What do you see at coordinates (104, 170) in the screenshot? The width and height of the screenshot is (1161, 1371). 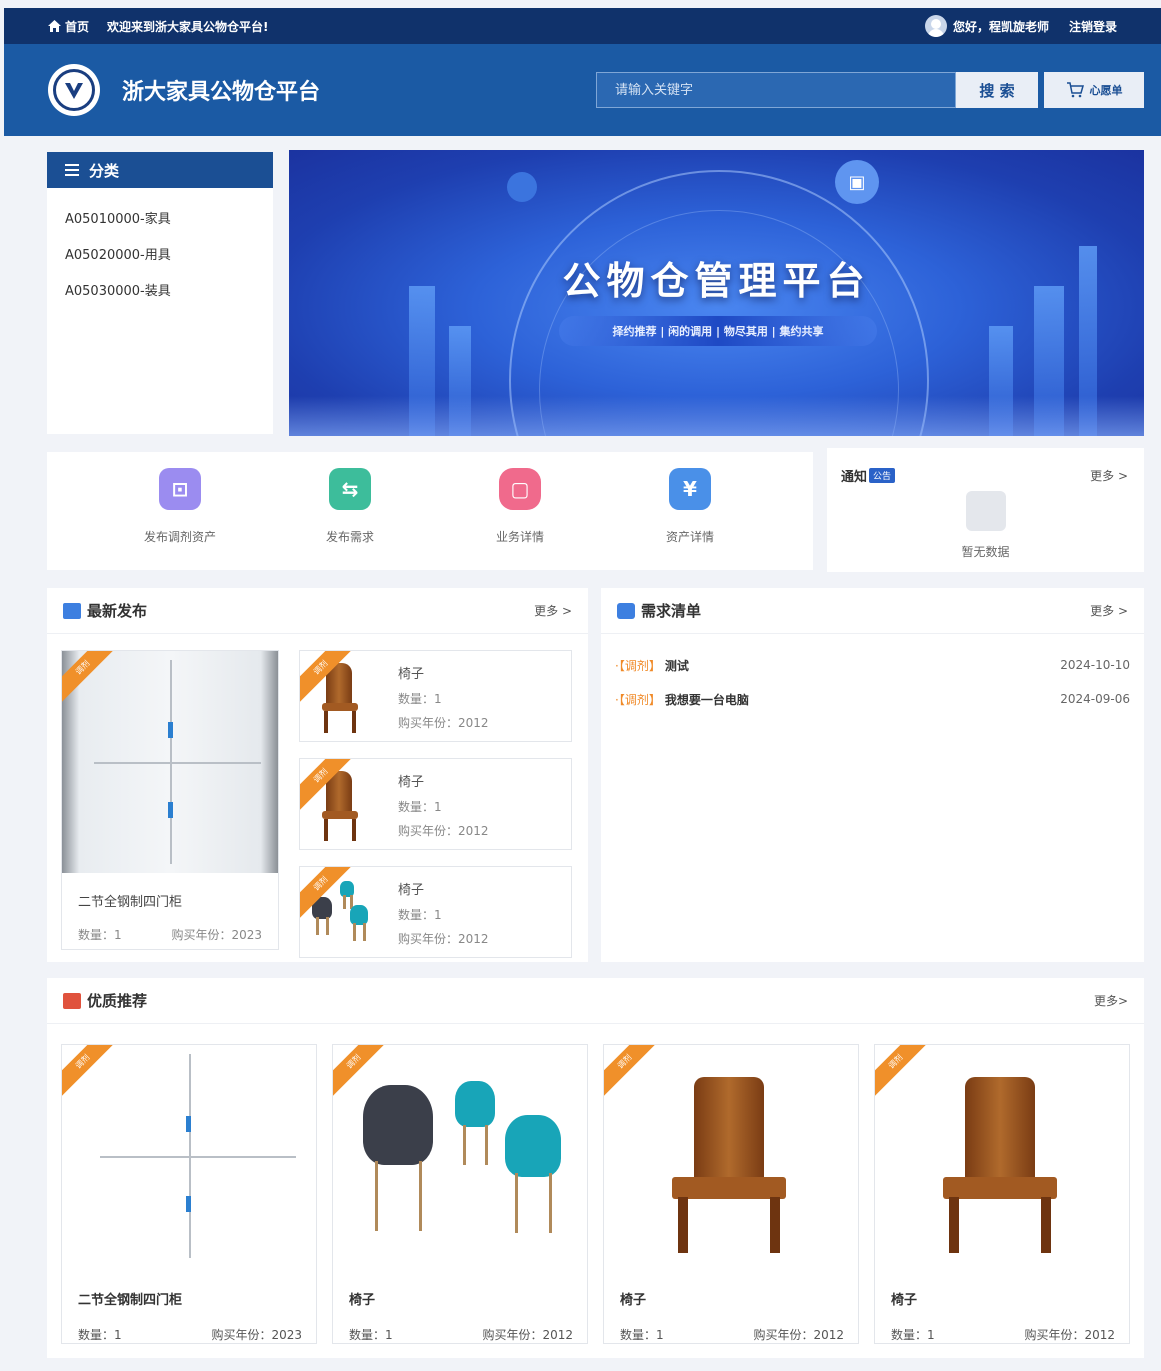 I see `category-title: 分类` at bounding box center [104, 170].